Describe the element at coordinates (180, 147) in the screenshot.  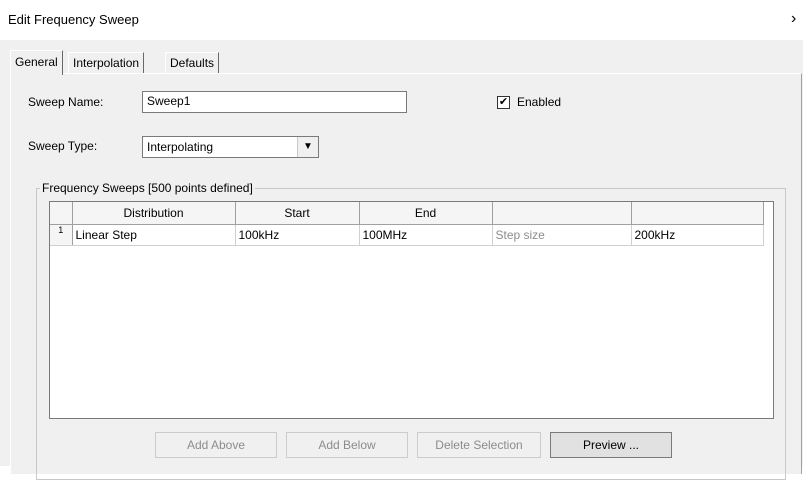
I see `sweep-type-value: Interpolating` at that location.